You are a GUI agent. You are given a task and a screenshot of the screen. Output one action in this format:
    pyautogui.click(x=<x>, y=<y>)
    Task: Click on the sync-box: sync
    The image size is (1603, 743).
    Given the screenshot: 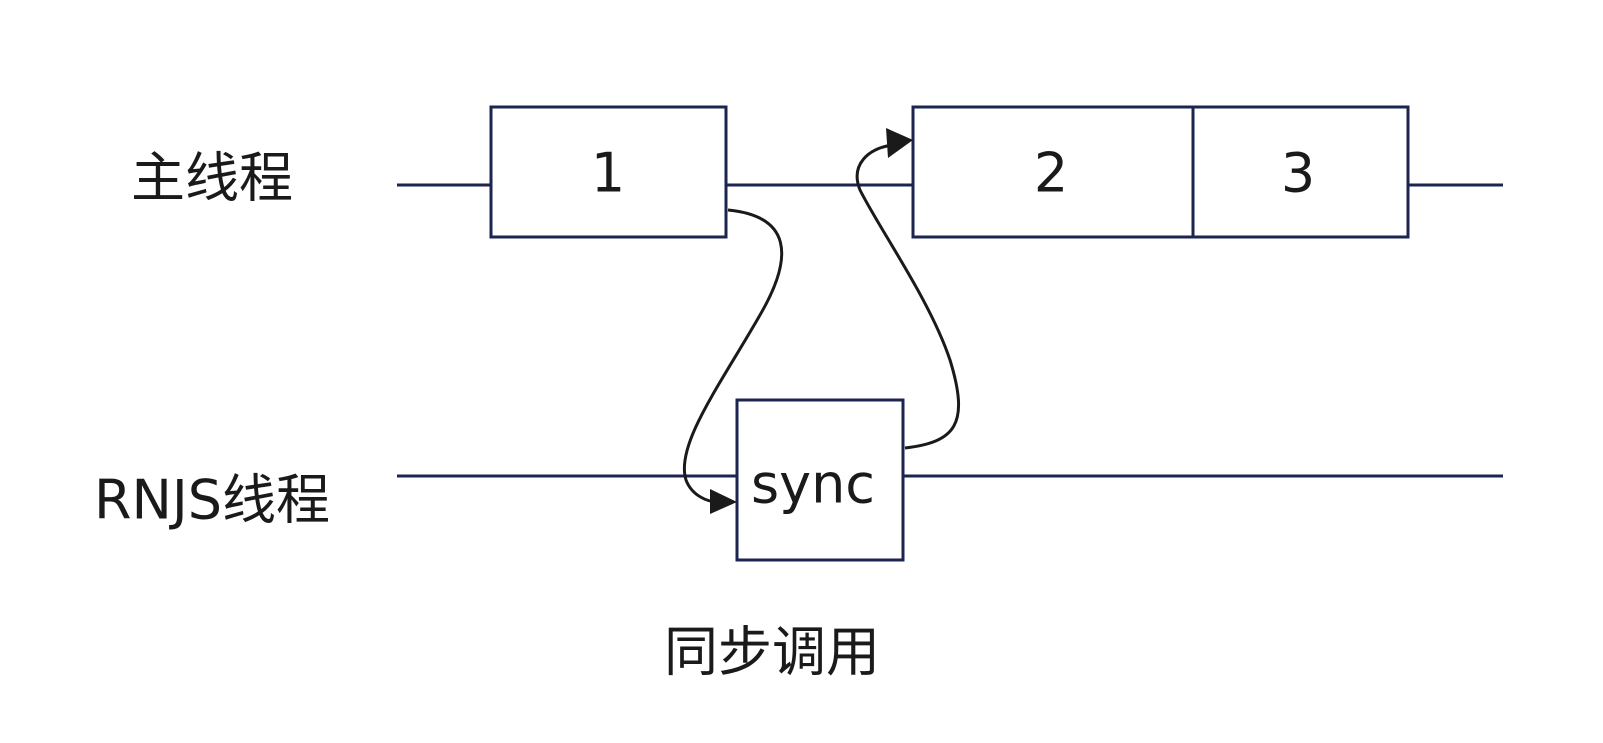 What is the action you would take?
    pyautogui.click(x=820, y=480)
    